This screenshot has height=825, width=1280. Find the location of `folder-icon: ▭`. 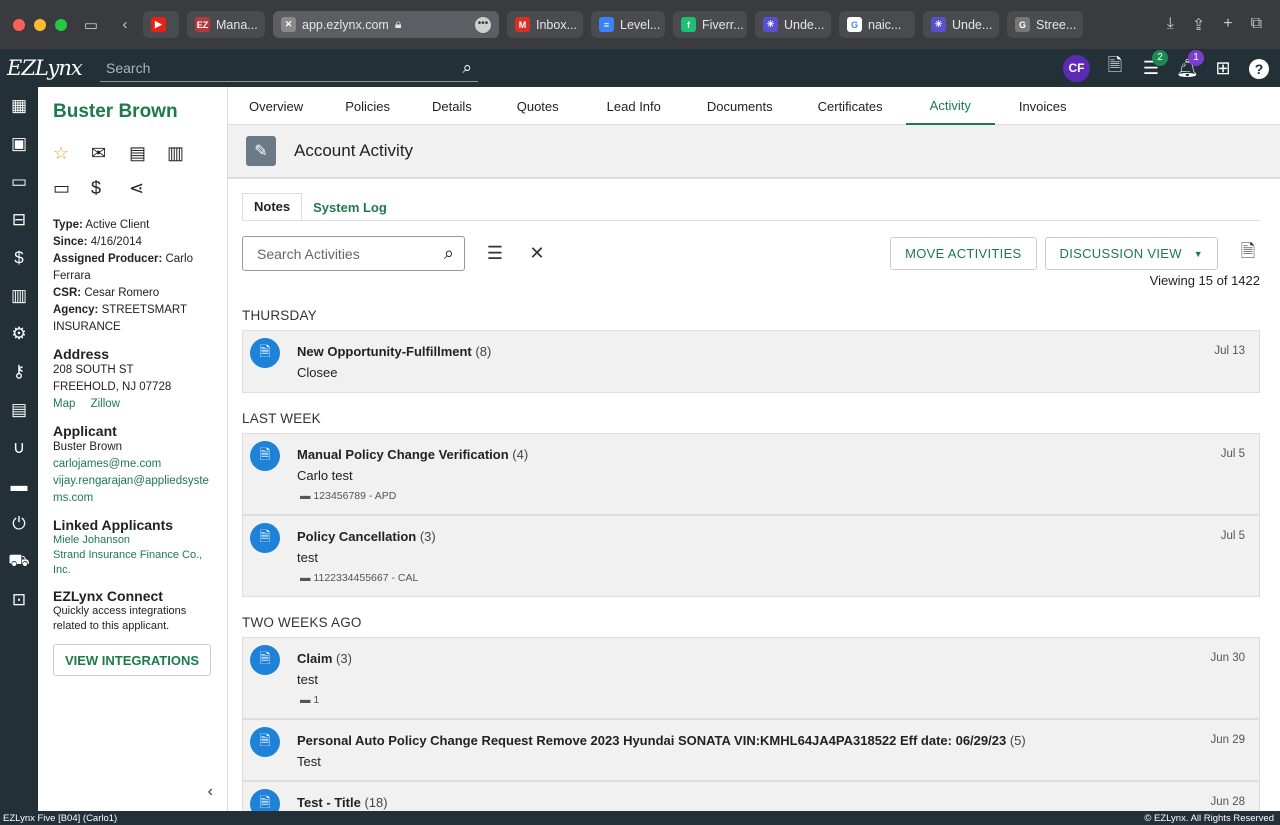

folder-icon: ▭ is located at coordinates (19, 182).